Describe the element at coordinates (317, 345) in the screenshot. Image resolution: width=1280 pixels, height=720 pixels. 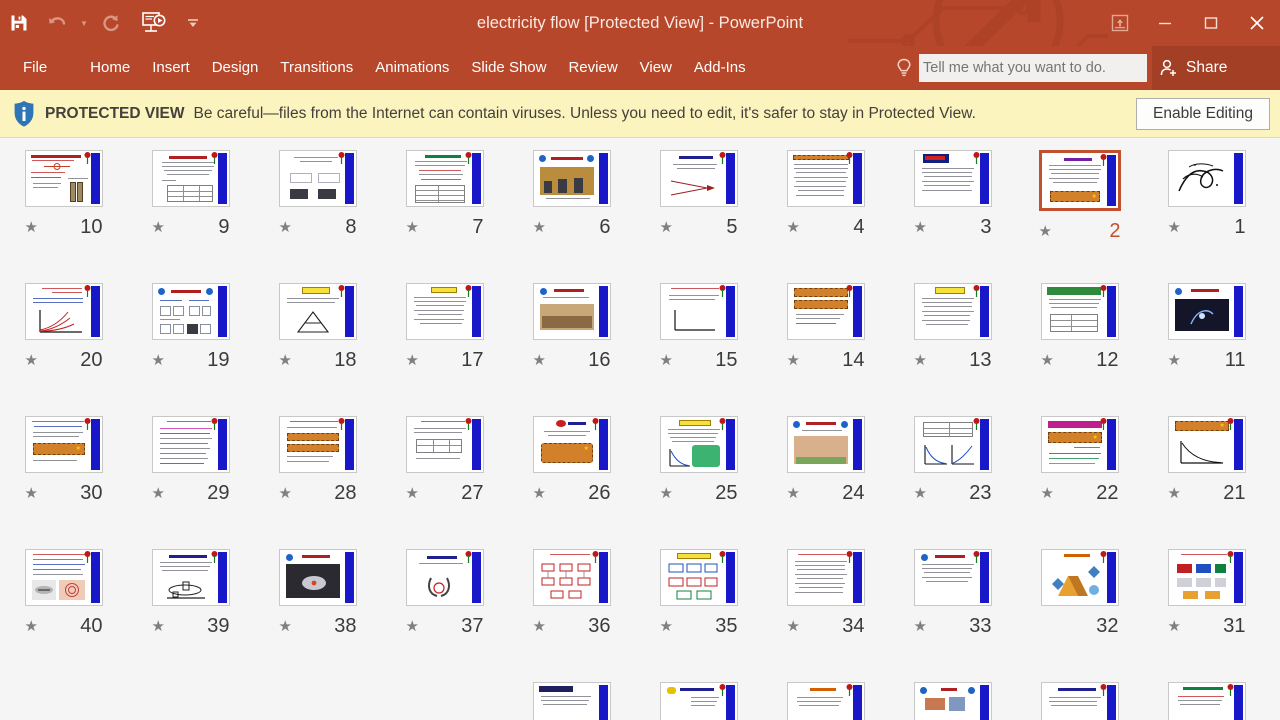
I see `slide-thumbnail-18: ★ 18` at that location.